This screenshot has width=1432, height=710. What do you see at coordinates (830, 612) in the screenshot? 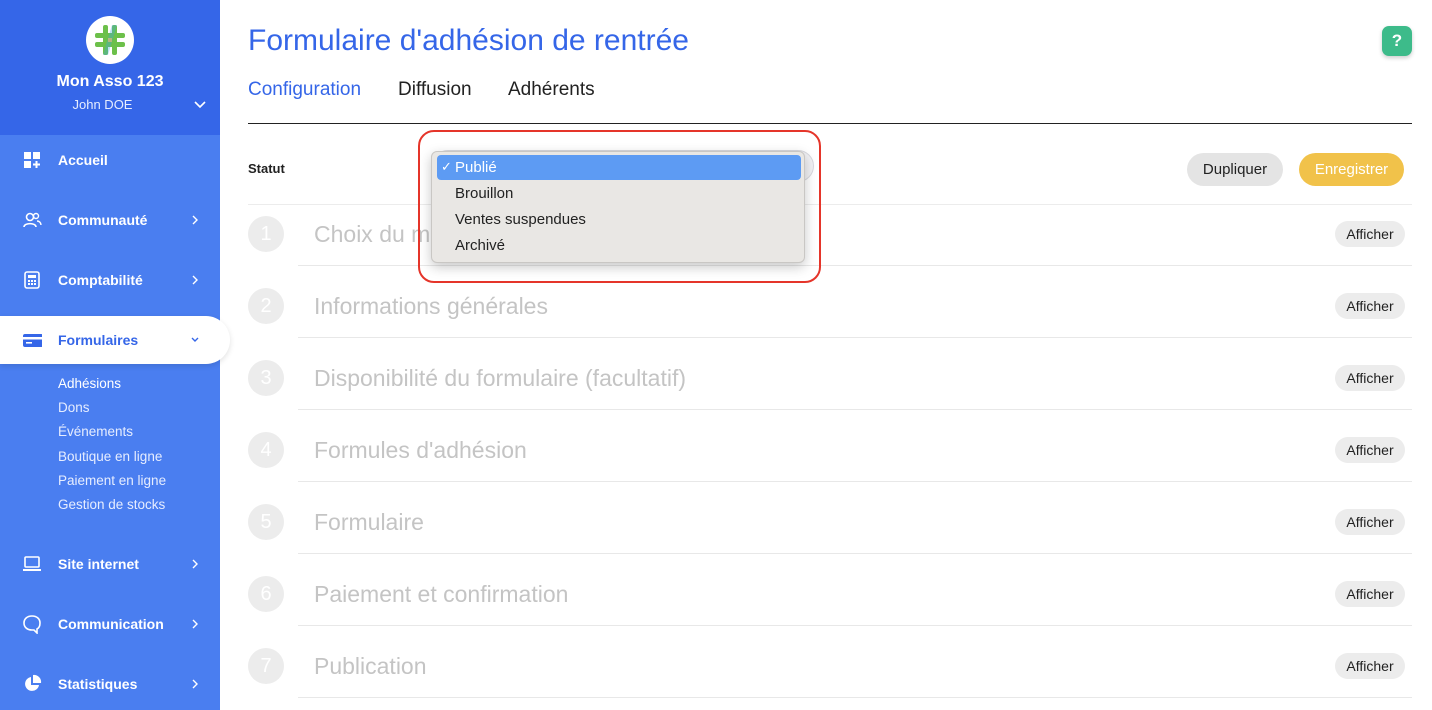
I see `step-row: 6 Paiement et confirmation Afficher` at bounding box center [830, 612].